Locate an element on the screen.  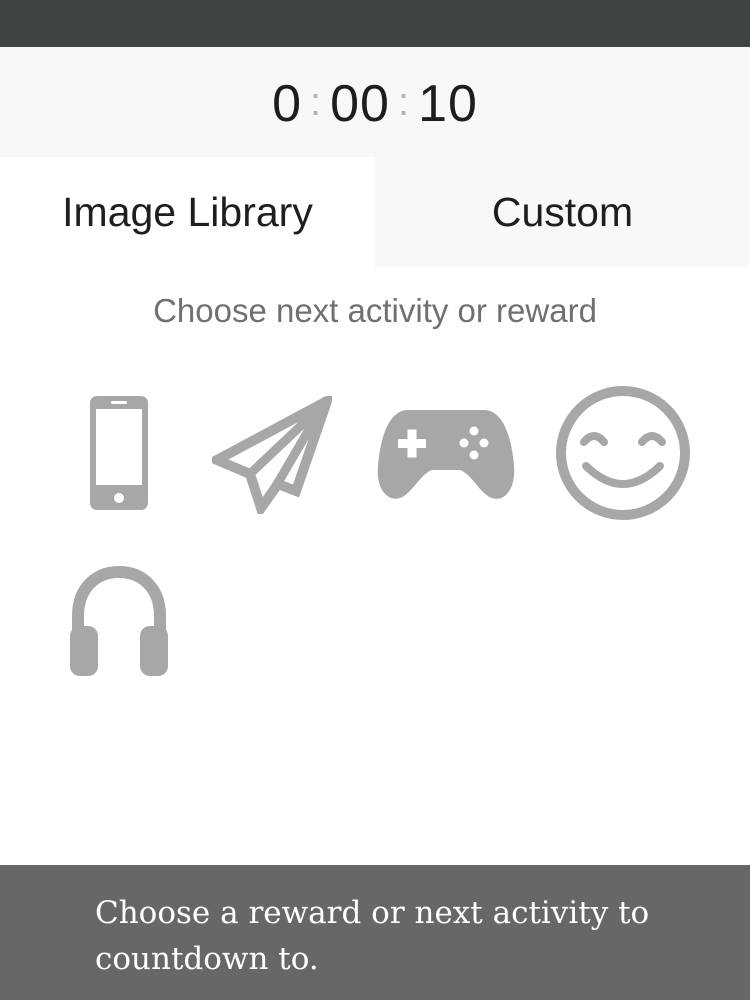
timer-hours: 0 is located at coordinates (287, 104).